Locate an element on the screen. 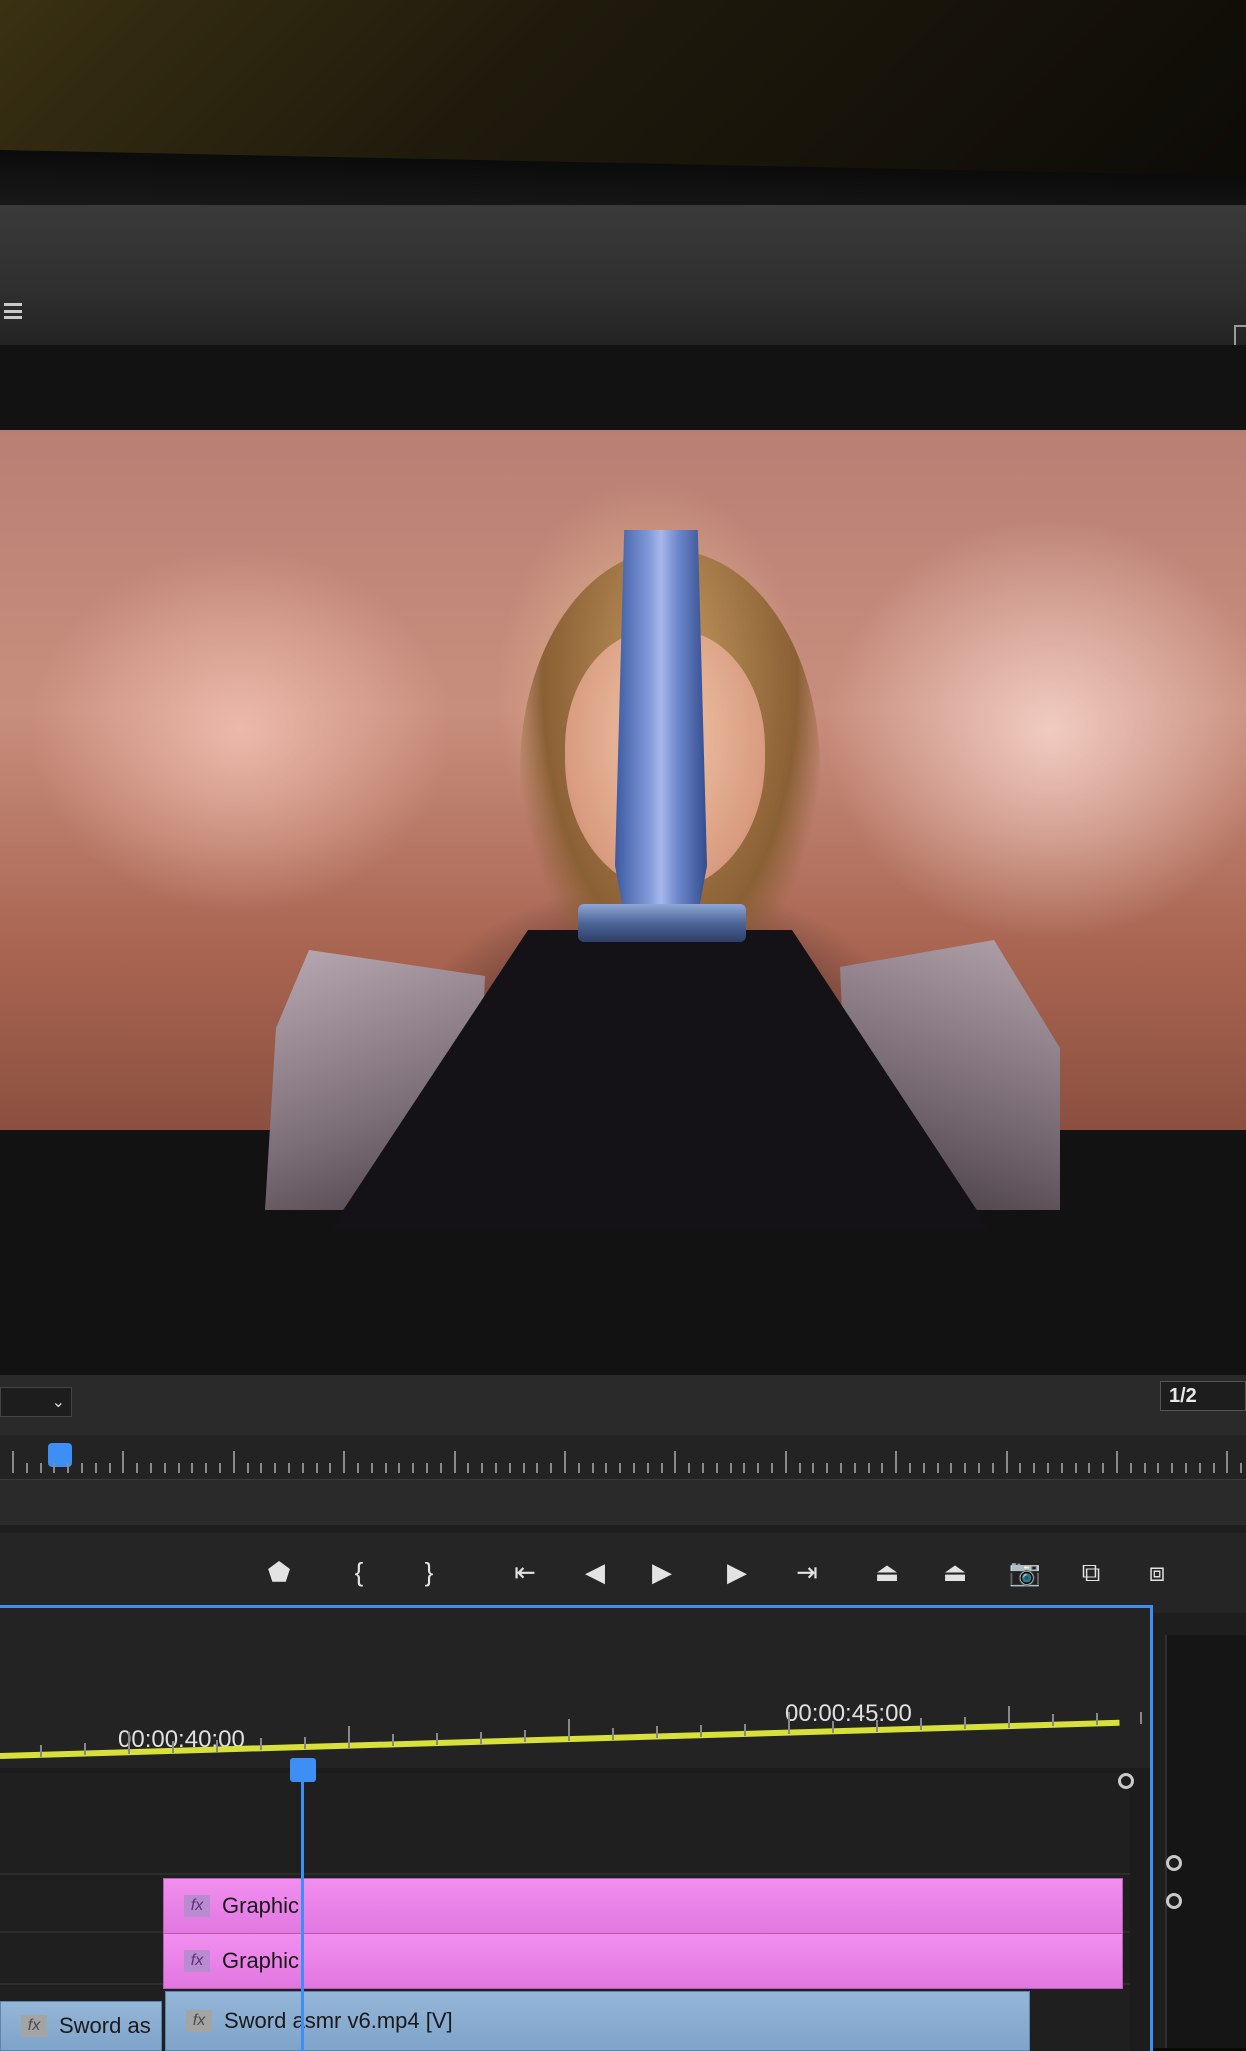 The image size is (1246, 2051). step-back-button: ◀ is located at coordinates (595, 1572).